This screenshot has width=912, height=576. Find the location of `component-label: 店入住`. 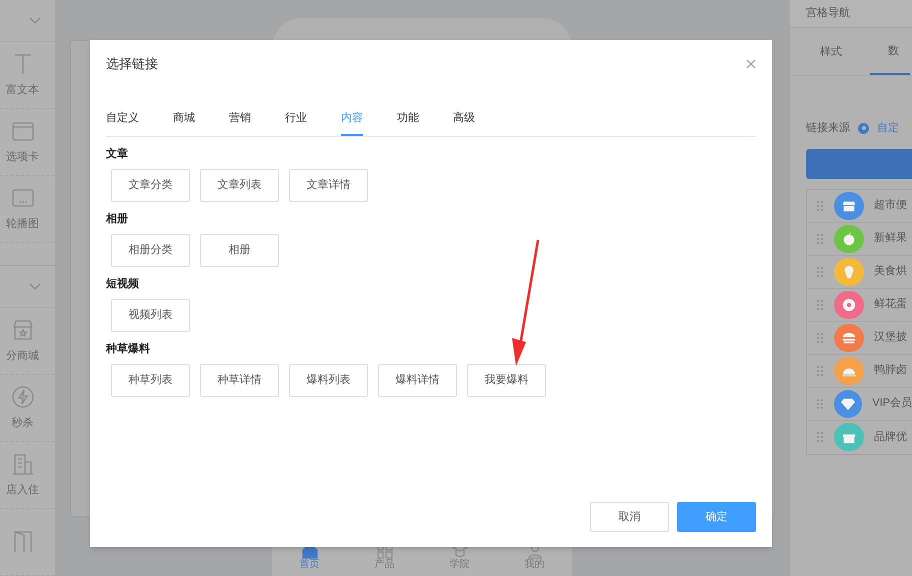

component-label: 店入住 is located at coordinates (22, 490).